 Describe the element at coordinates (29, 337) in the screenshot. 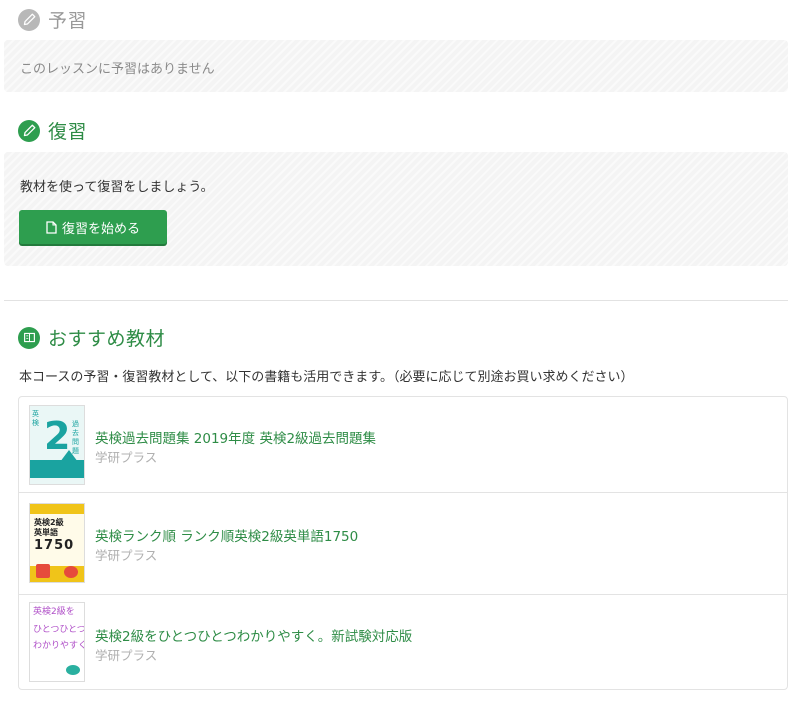

I see `book-icon` at that location.